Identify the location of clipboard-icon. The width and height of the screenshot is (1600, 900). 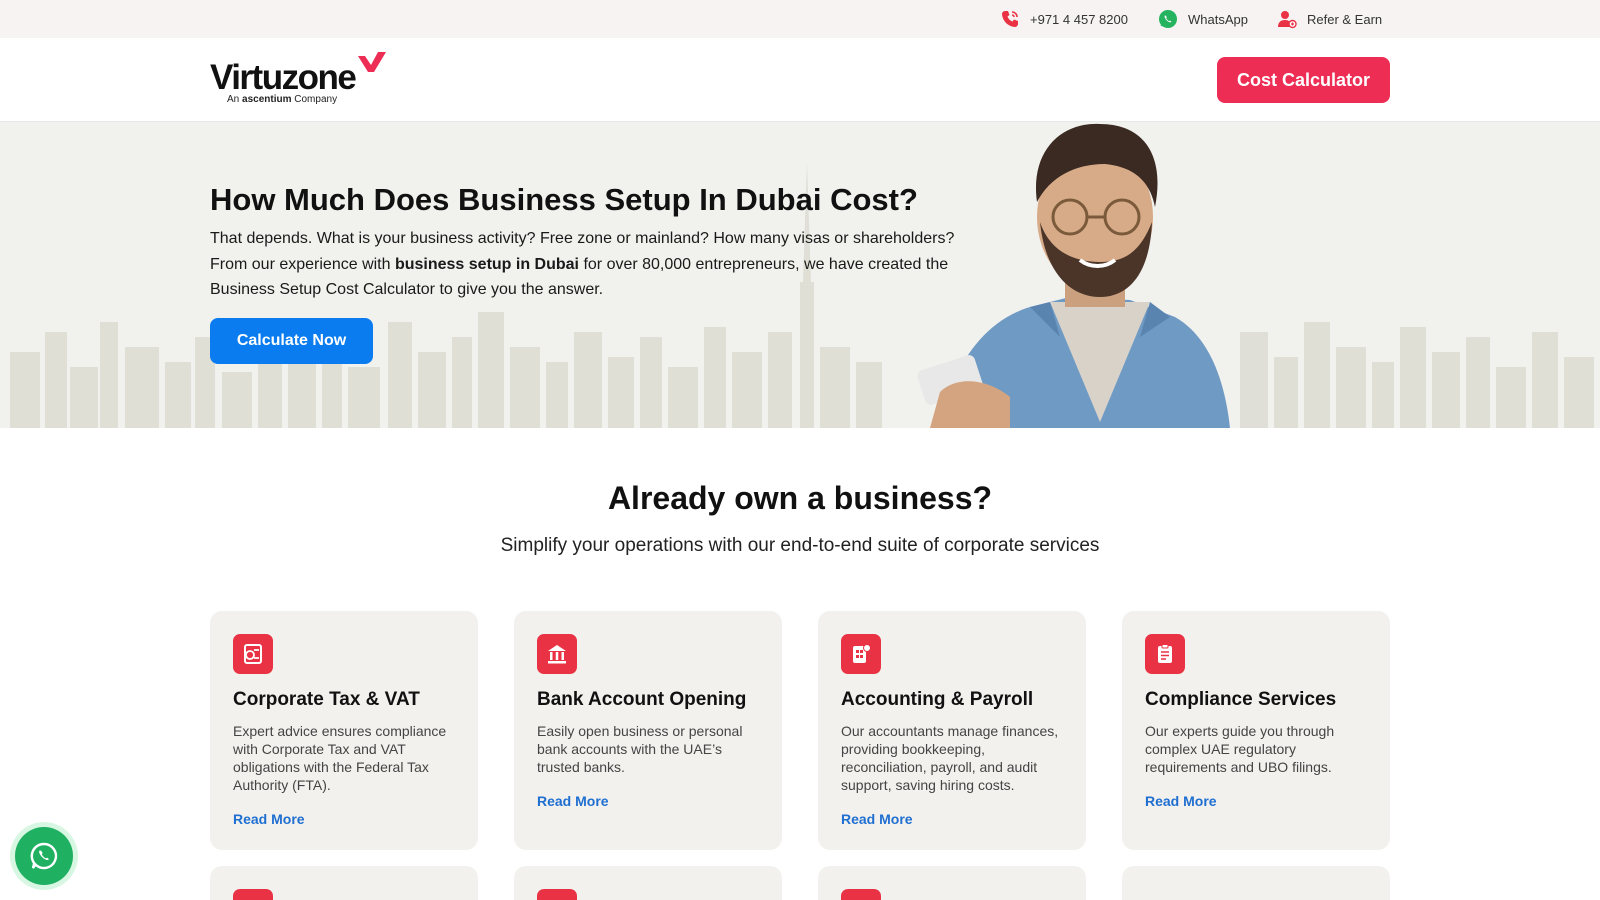
(1165, 654).